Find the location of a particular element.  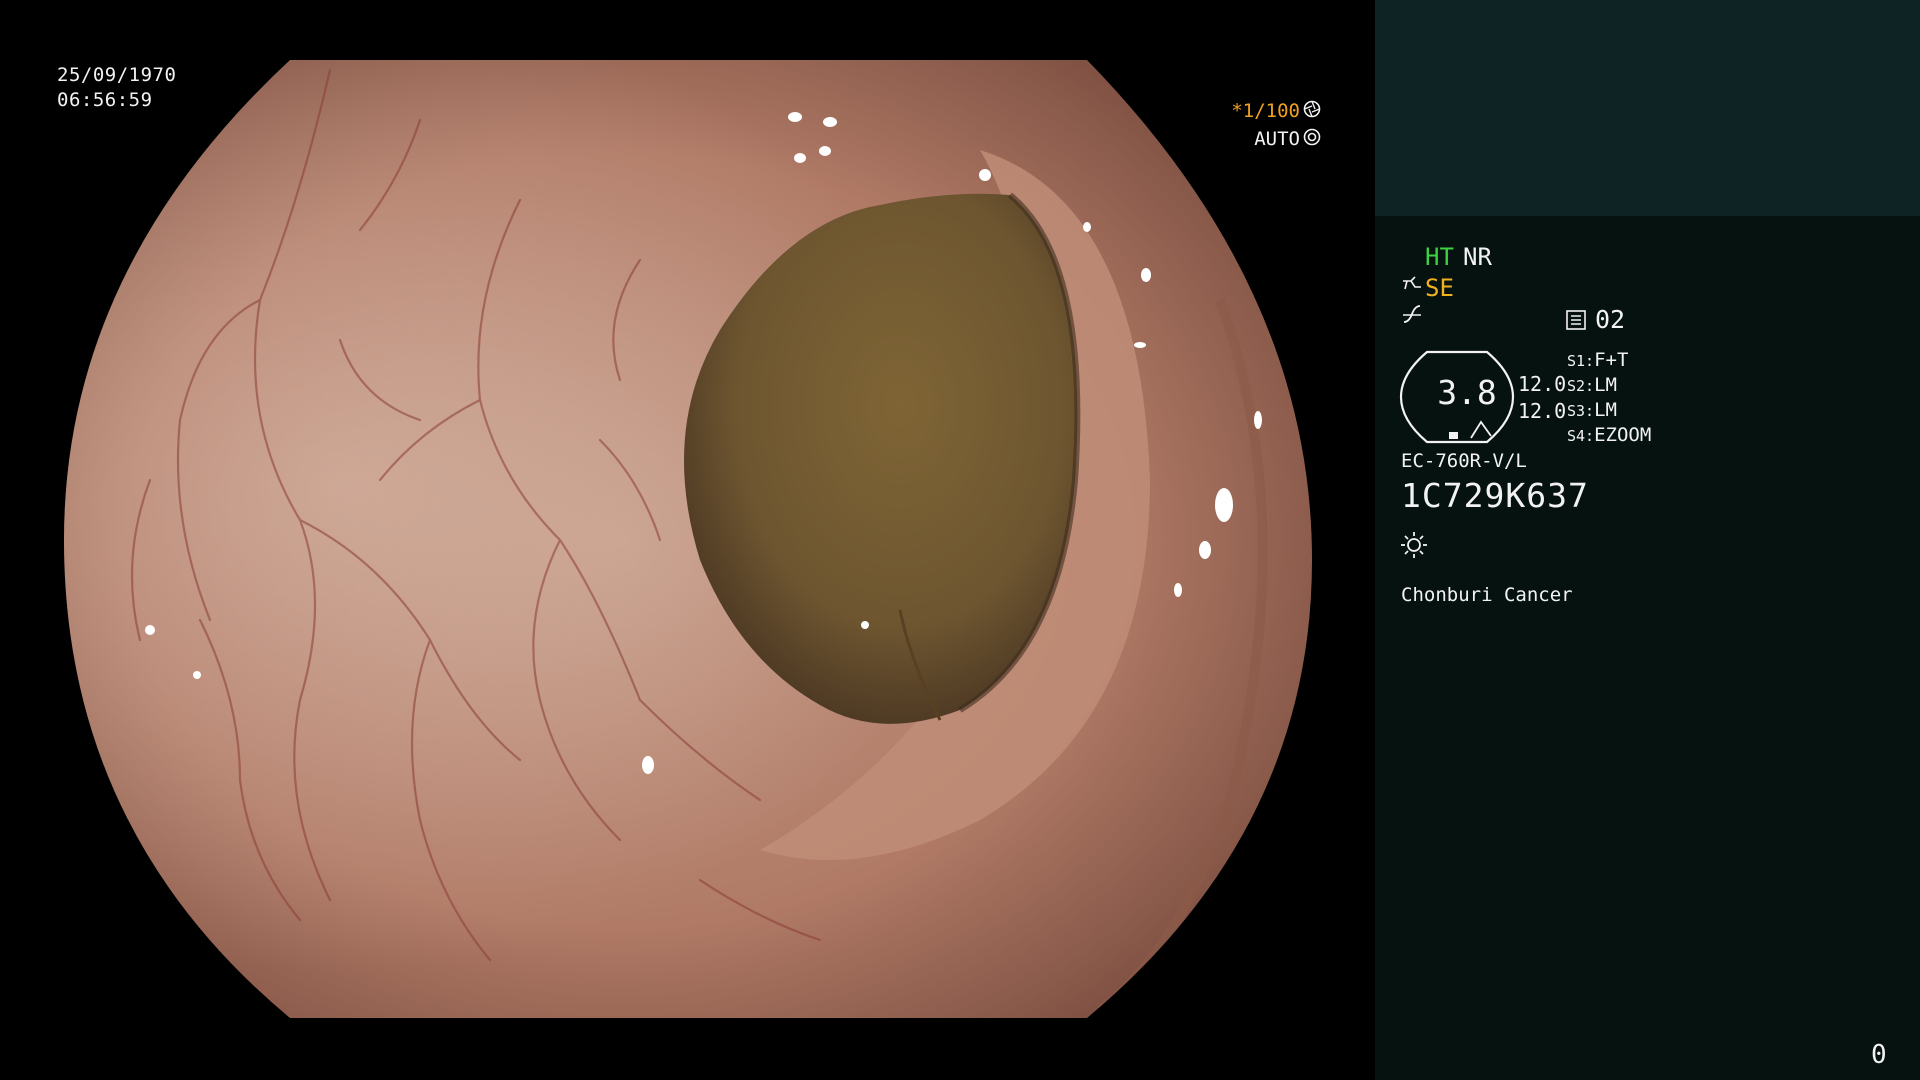

se-indicator: SE is located at coordinates (1439, 288).